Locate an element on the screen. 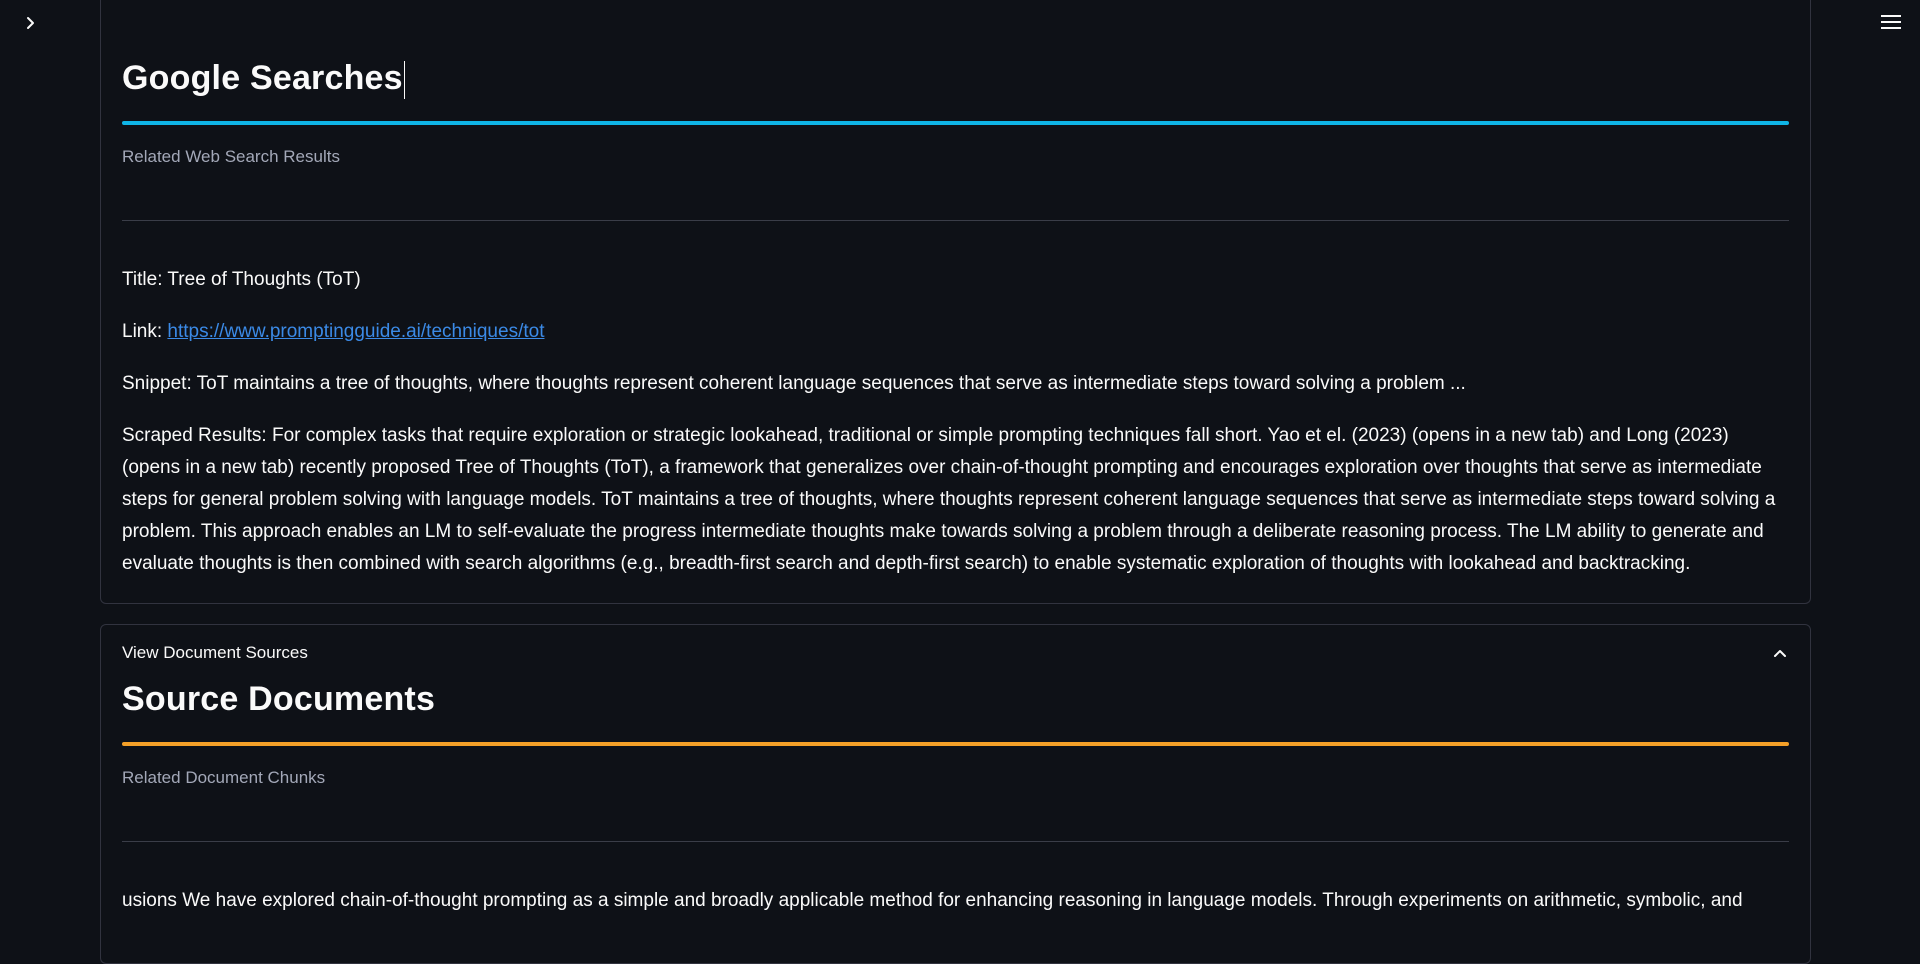  hamburger-menu-icon is located at coordinates (1891, 22).